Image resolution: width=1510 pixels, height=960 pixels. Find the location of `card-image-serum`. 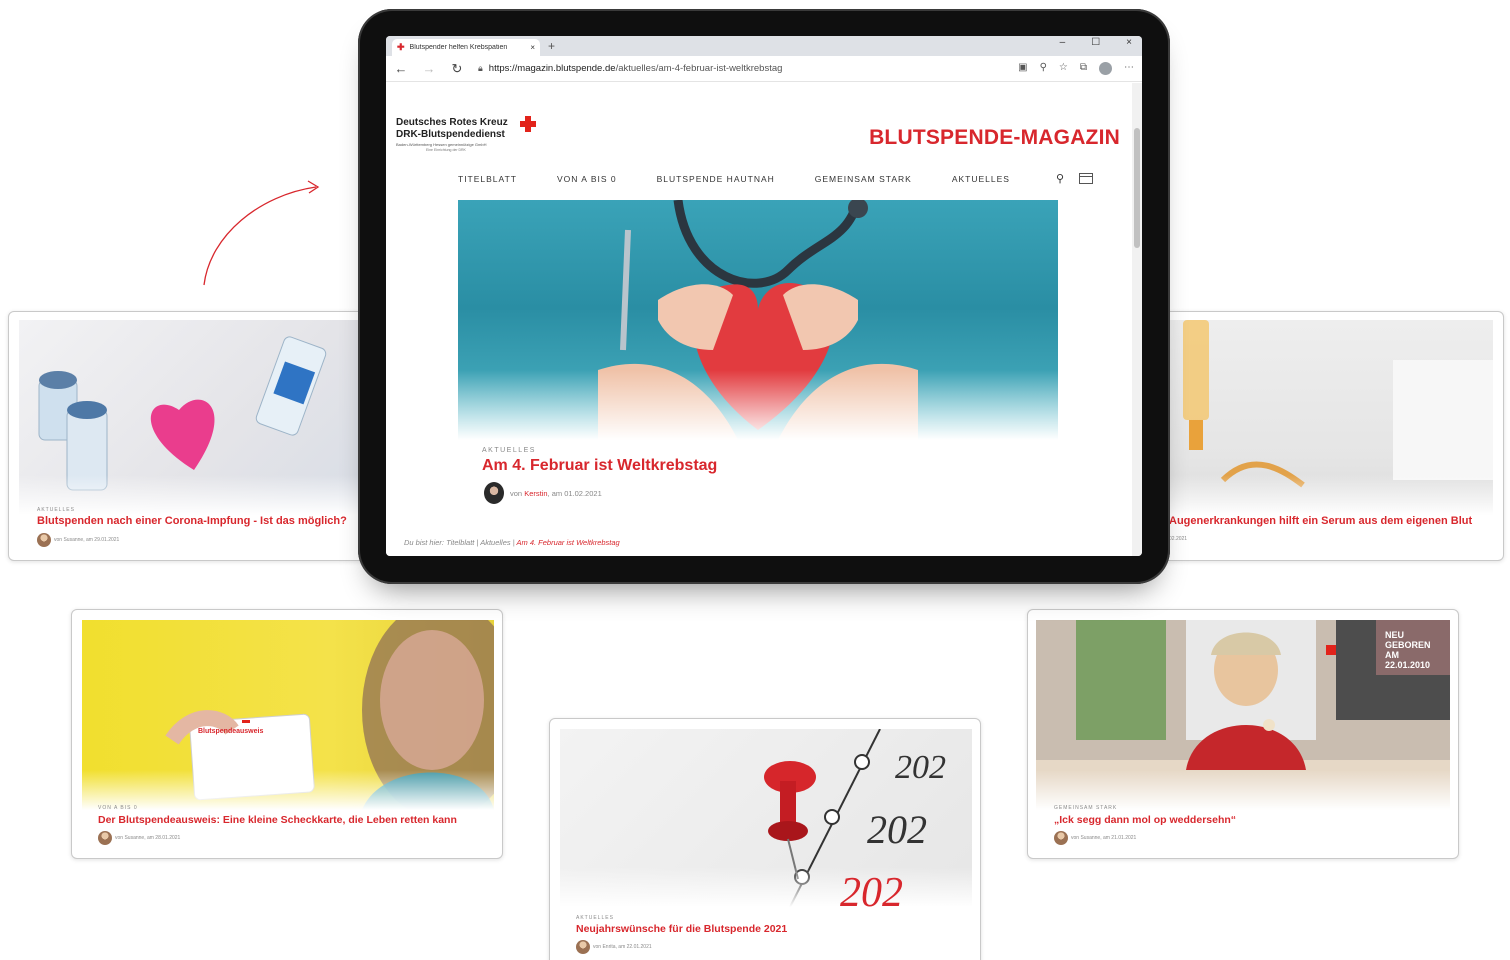

card-image-serum is located at coordinates (1328, 417).